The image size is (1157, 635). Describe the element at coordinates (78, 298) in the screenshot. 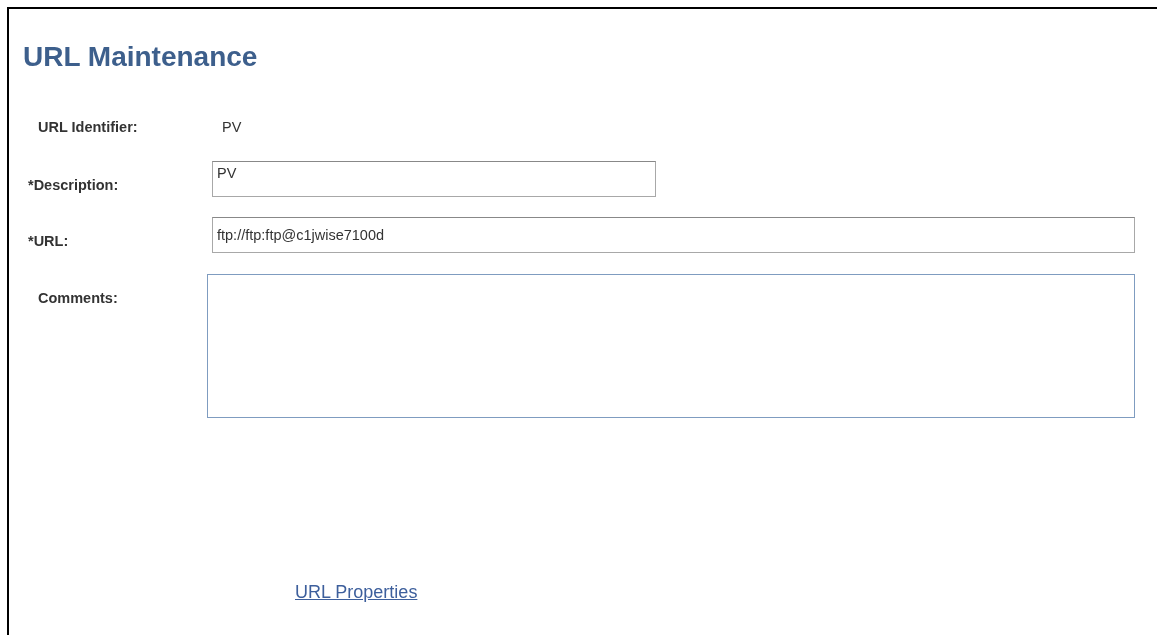

I see `field-label: Comments:` at that location.